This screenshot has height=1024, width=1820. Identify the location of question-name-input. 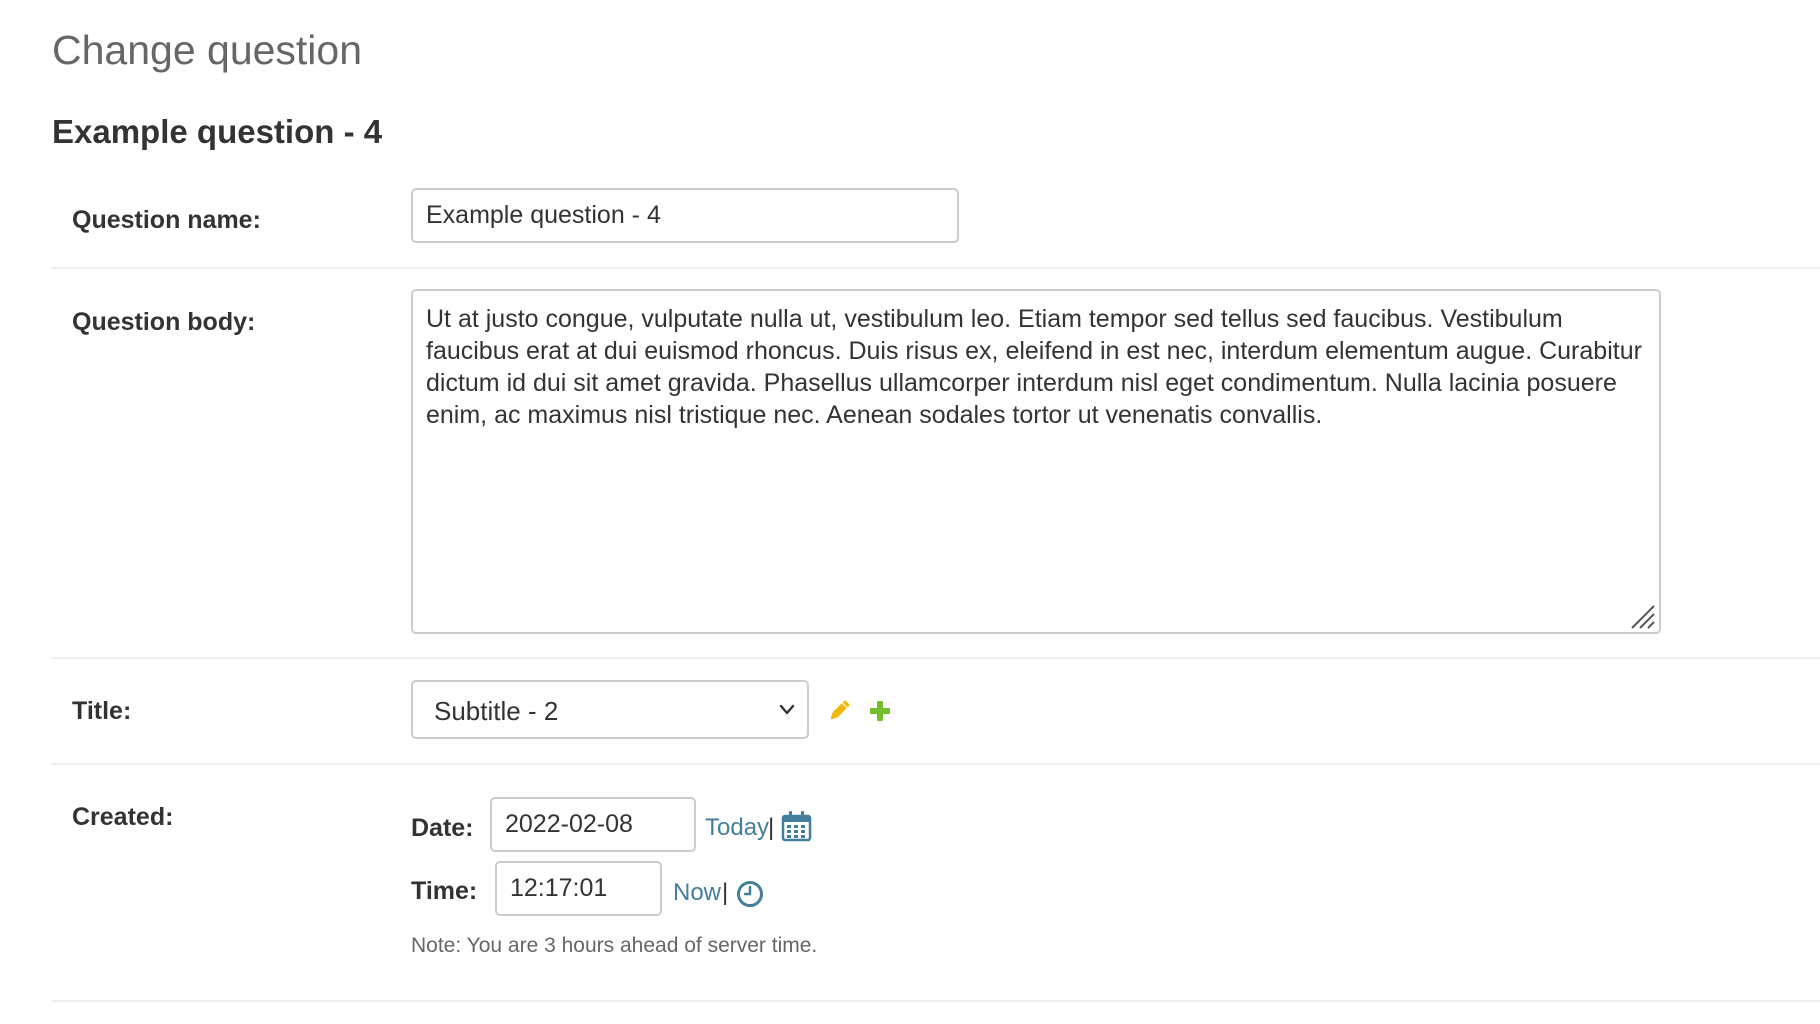
(685, 215).